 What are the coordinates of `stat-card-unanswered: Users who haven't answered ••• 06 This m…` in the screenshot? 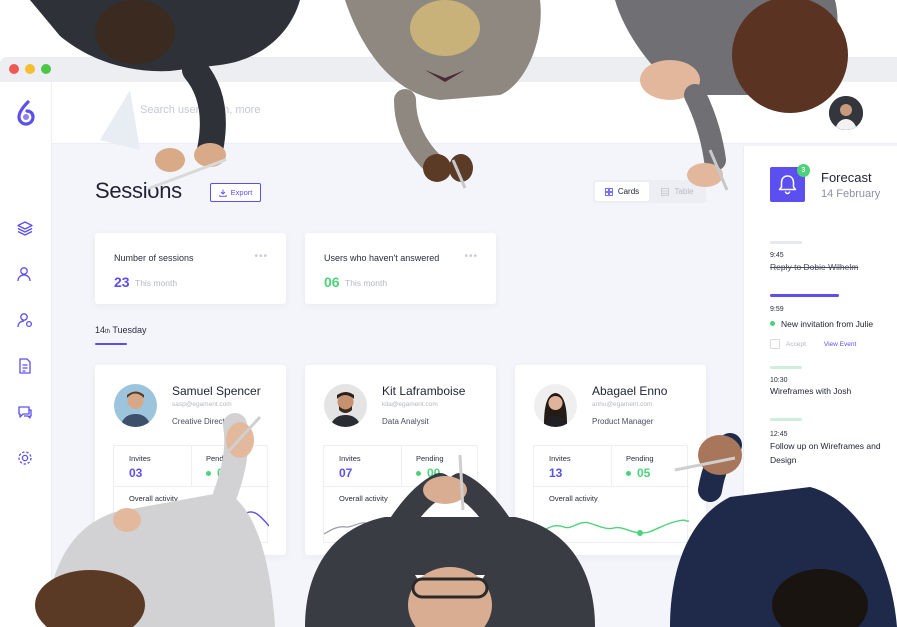 It's located at (400, 268).